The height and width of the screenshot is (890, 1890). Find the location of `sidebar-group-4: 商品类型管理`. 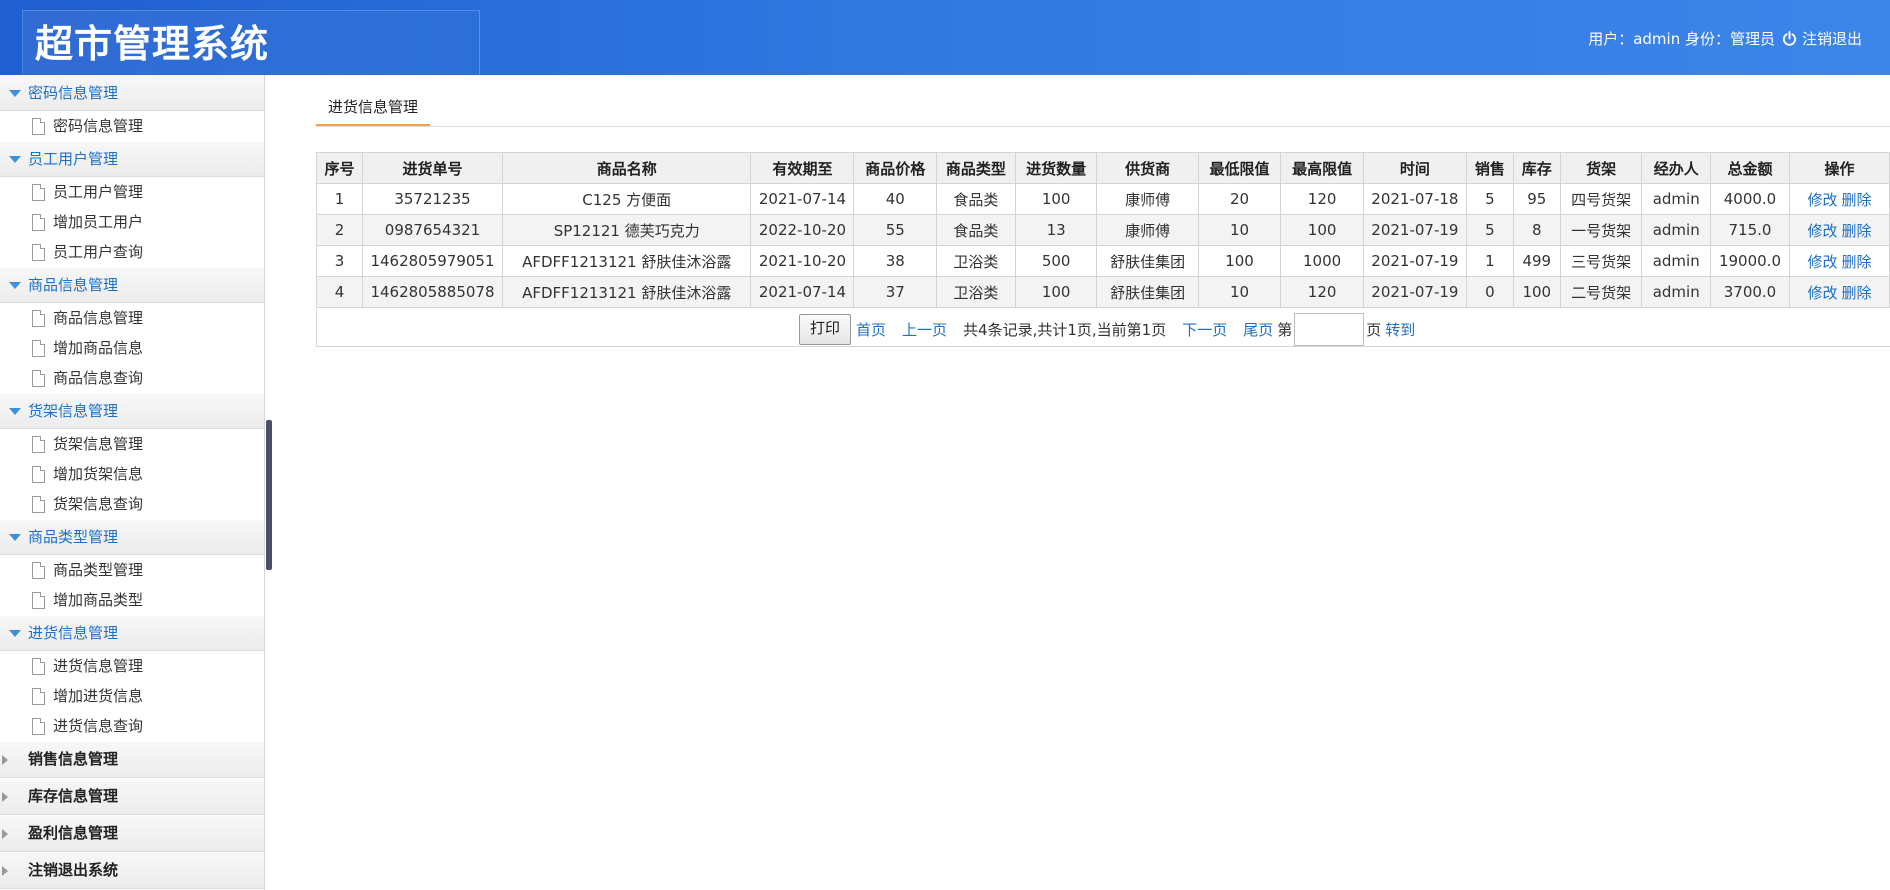

sidebar-group-4: 商品类型管理 is located at coordinates (132, 537).